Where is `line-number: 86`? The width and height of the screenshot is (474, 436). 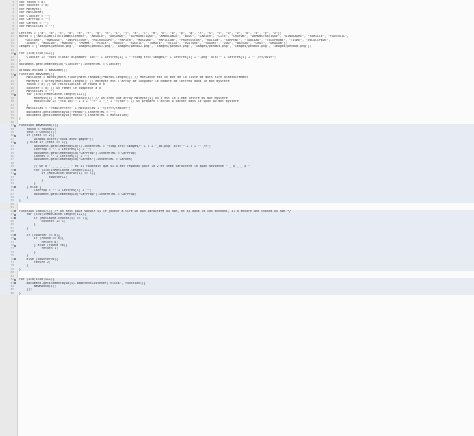 line-number: 86 is located at coordinates (12, 293).